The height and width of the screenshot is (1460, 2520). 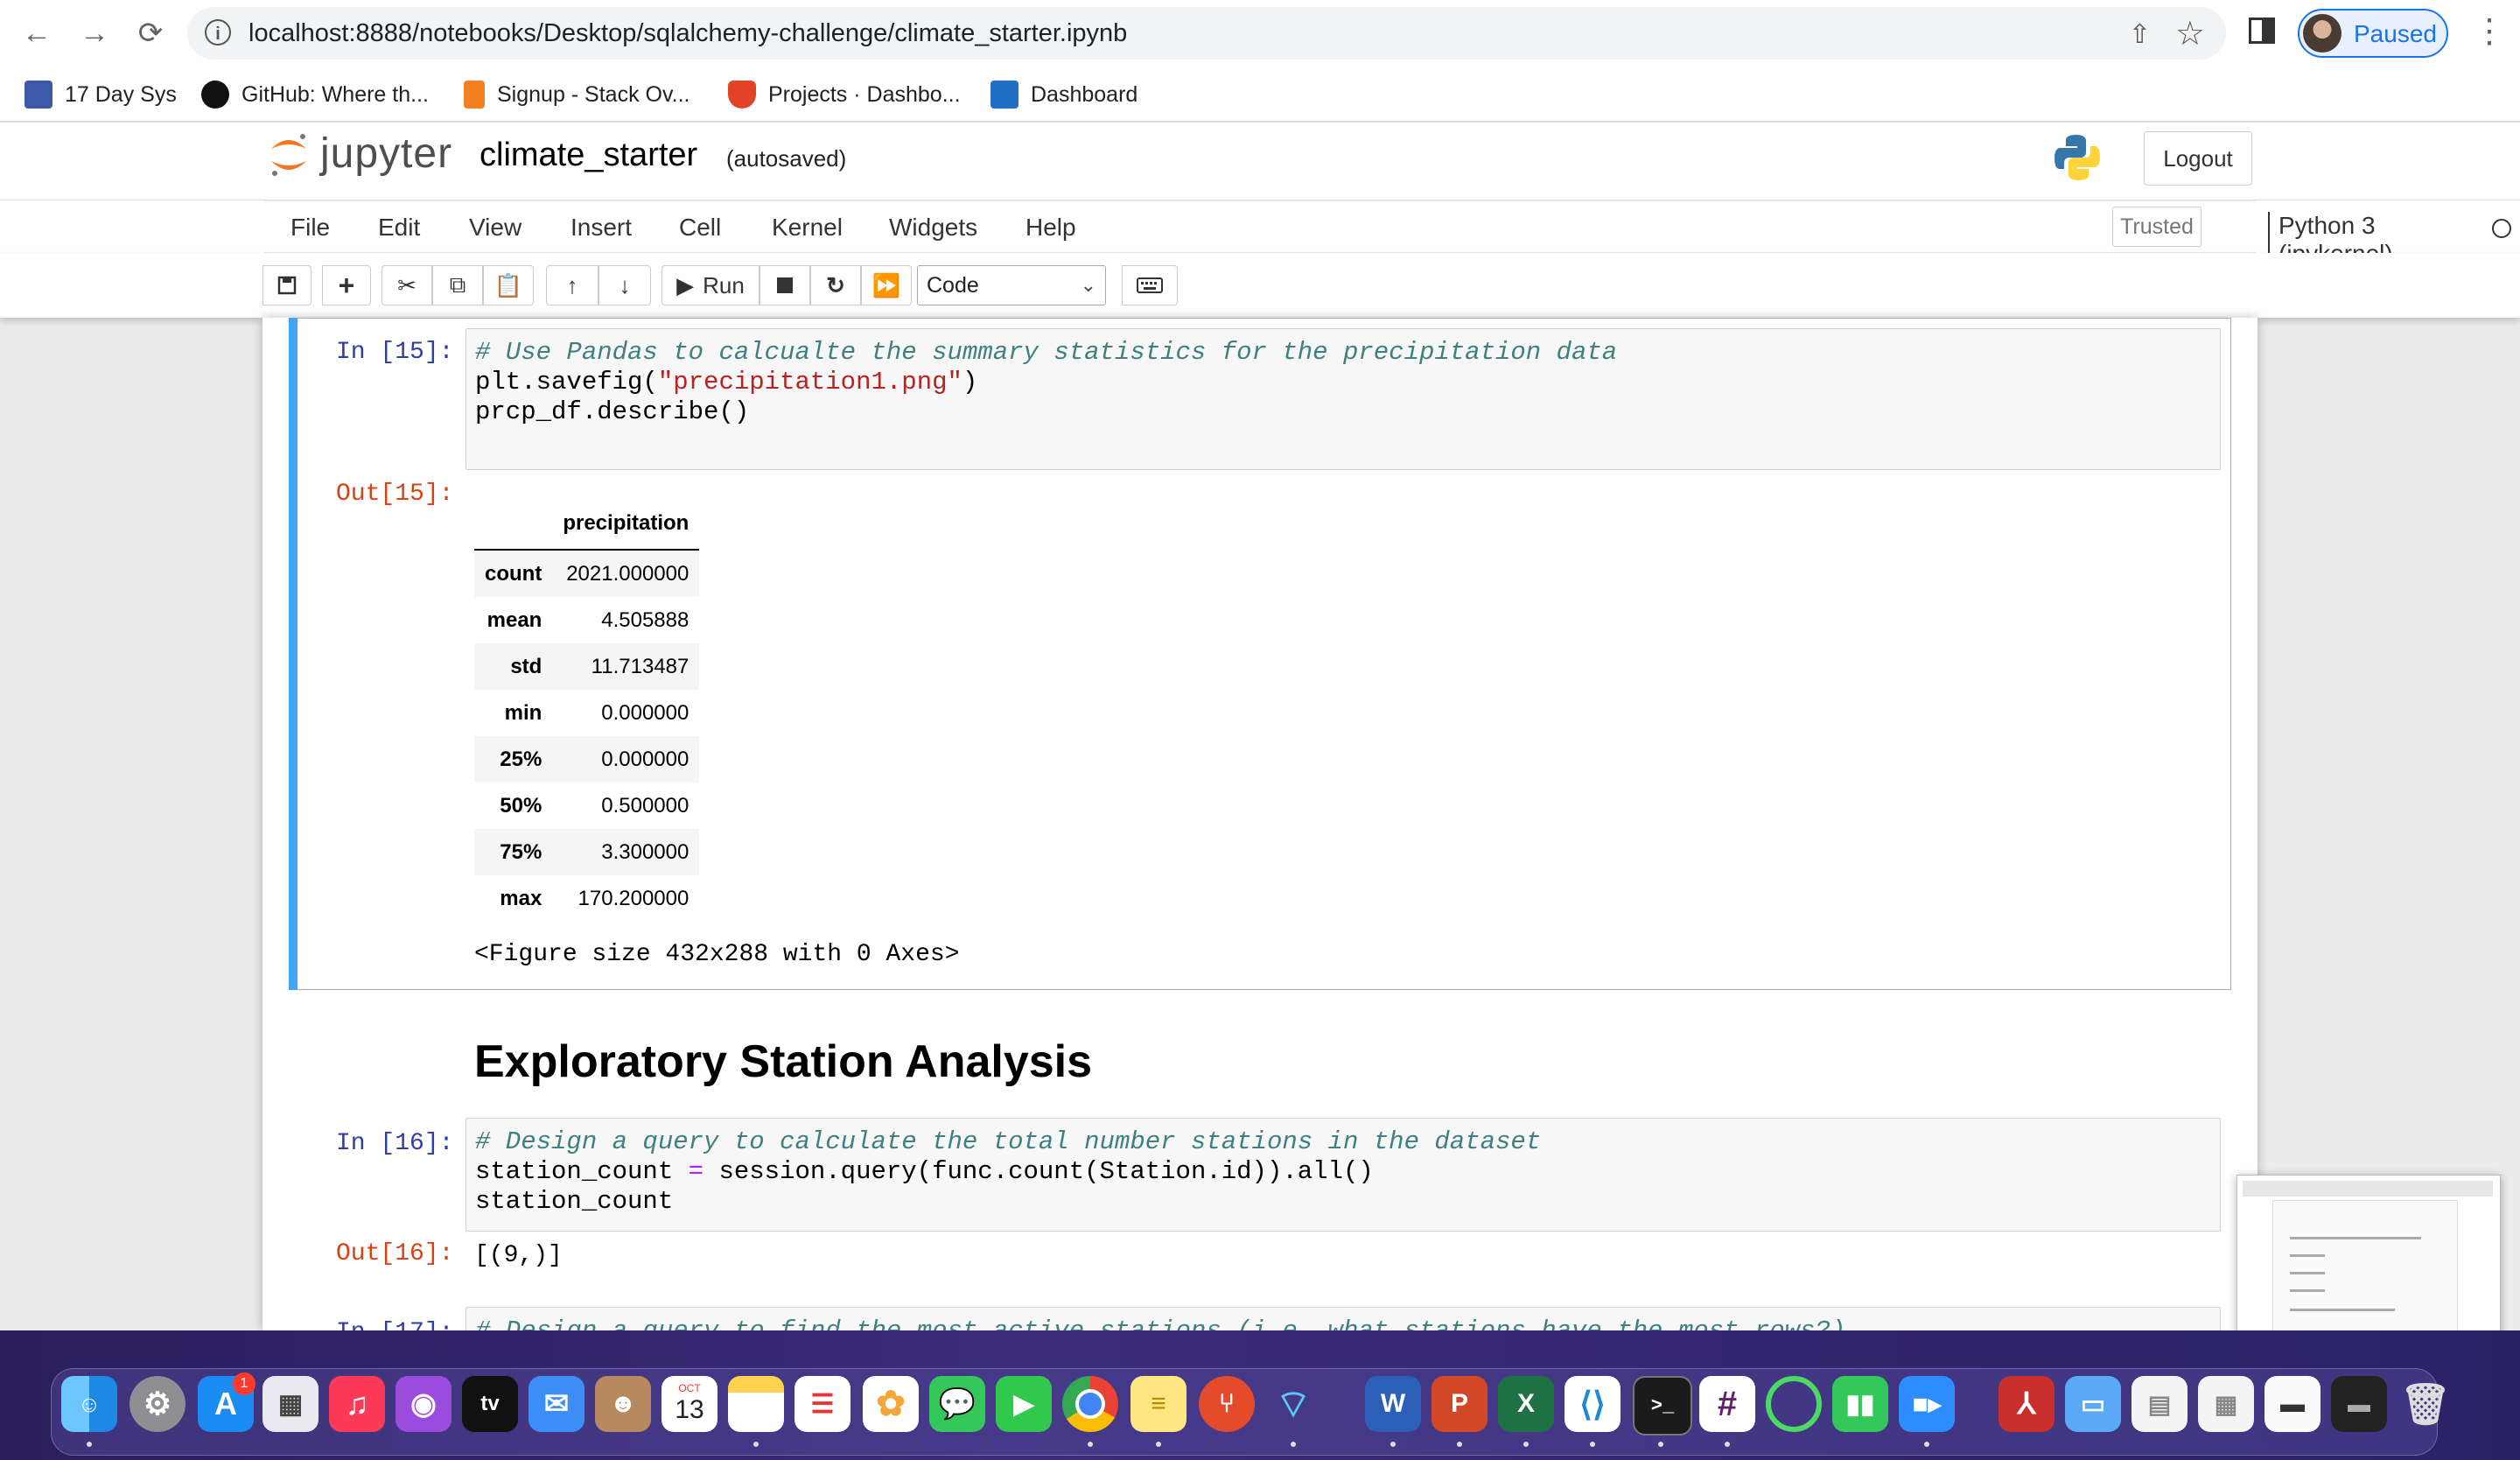 I want to click on chrome-icon, so click(x=1090, y=1404).